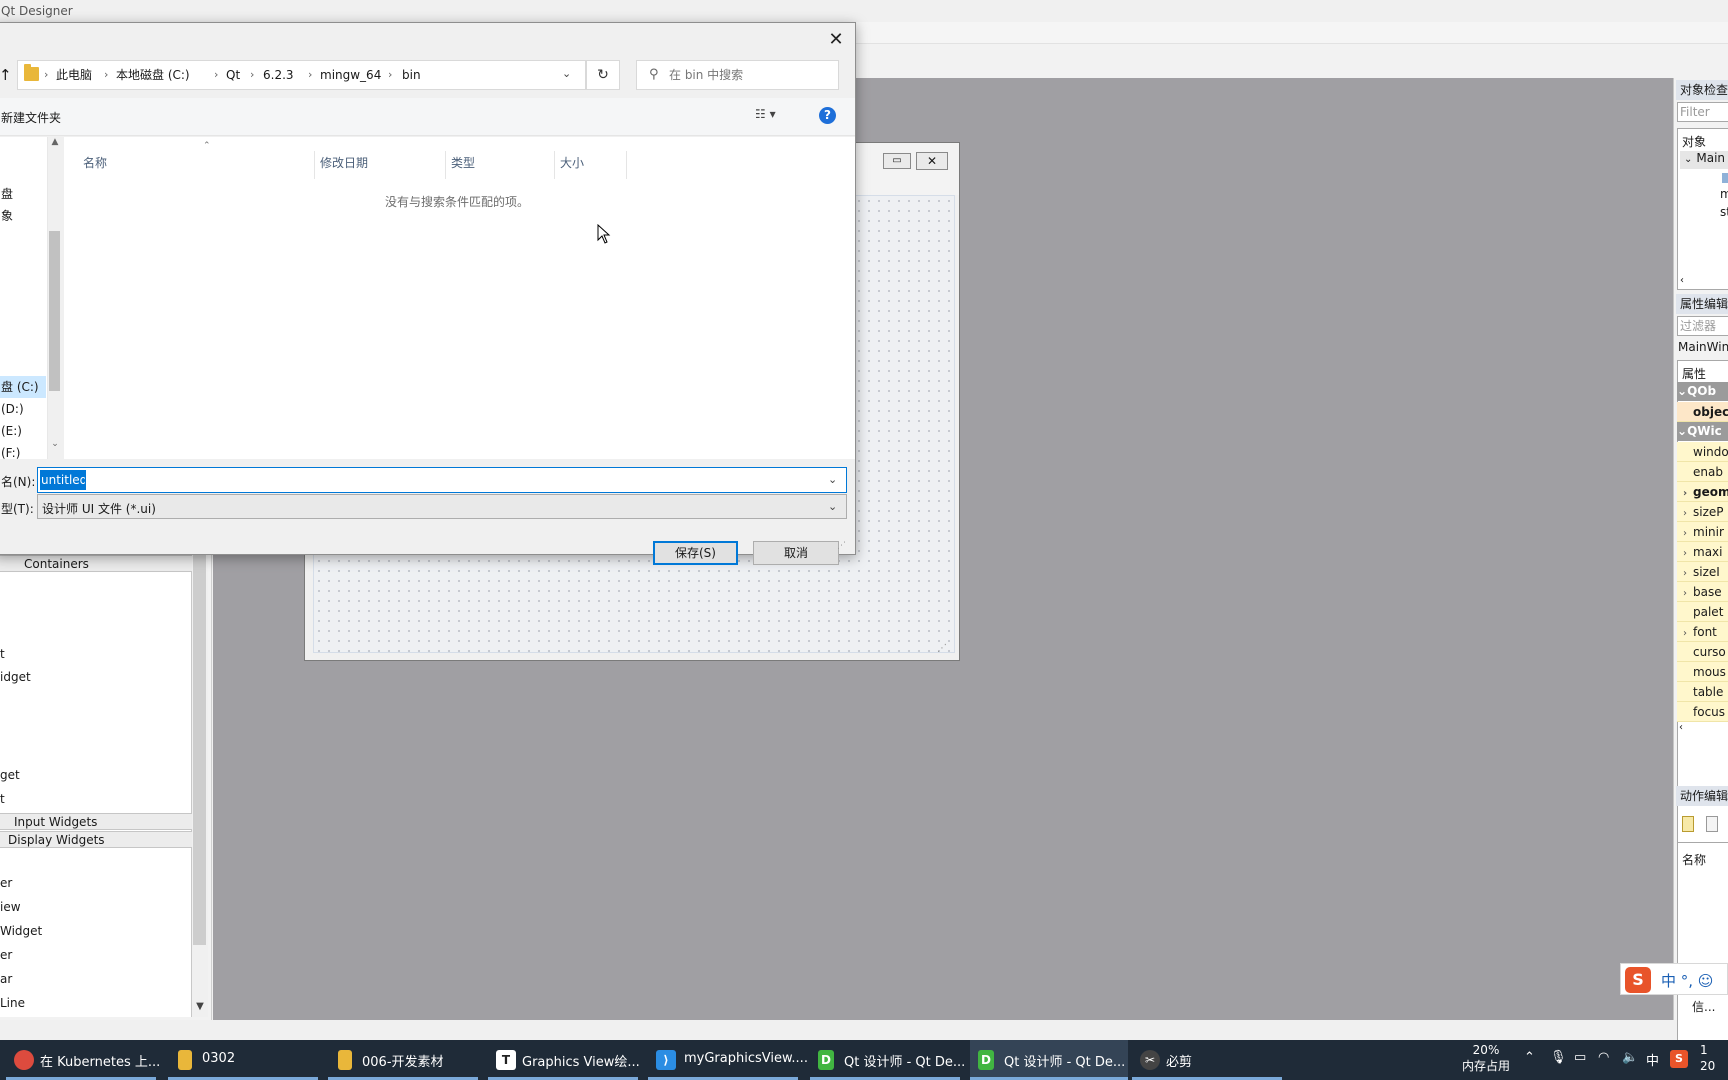 The width and height of the screenshot is (1728, 1080). Describe the element at coordinates (96, 821) in the screenshot. I see `widget-category-input: Input Widgets` at that location.